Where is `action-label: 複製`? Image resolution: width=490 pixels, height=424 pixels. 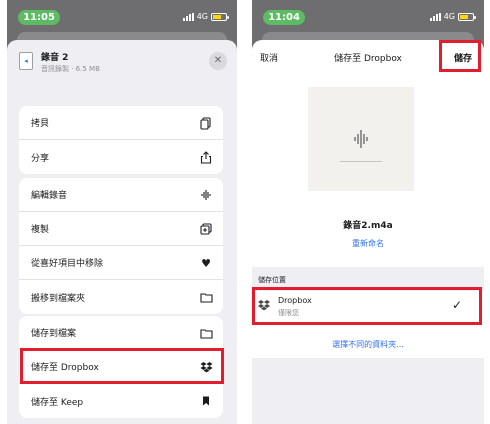 action-label: 複製 is located at coordinates (40, 230).